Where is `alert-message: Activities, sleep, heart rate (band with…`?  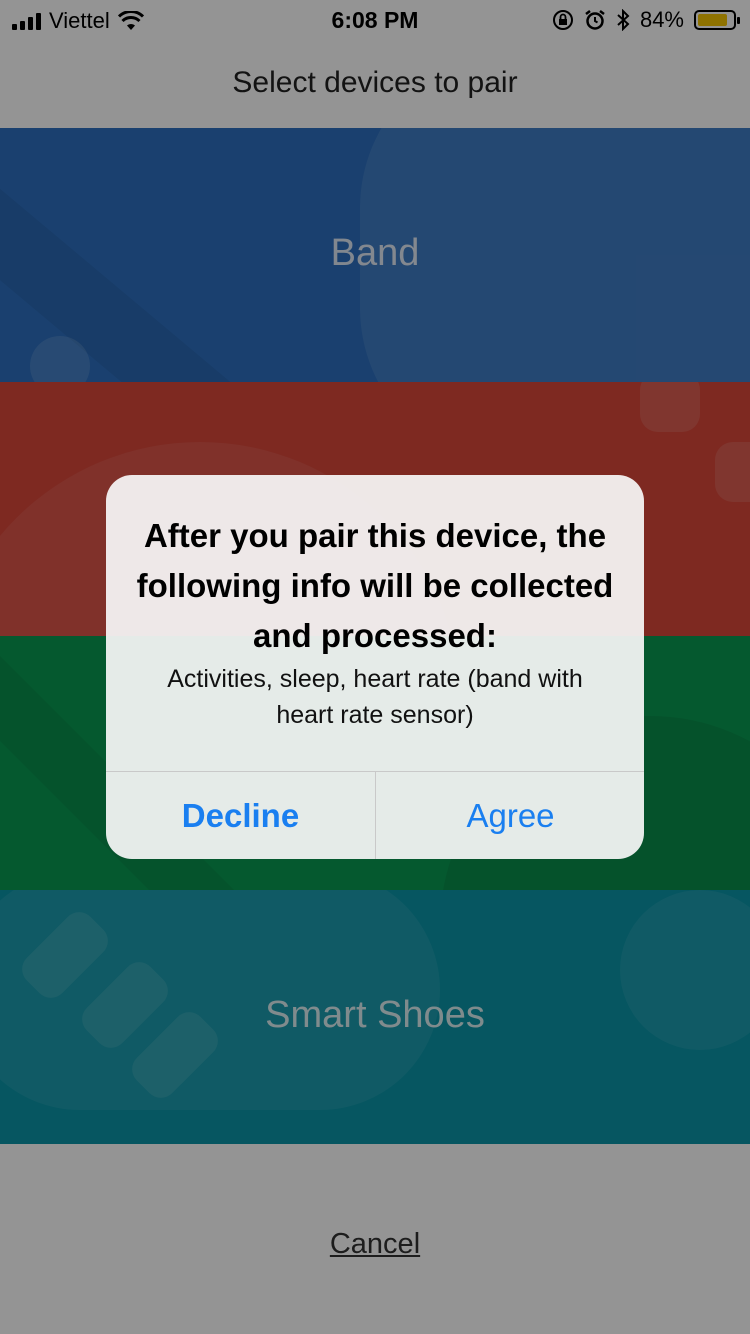 alert-message: Activities, sleep, heart rate (band with… is located at coordinates (375, 697).